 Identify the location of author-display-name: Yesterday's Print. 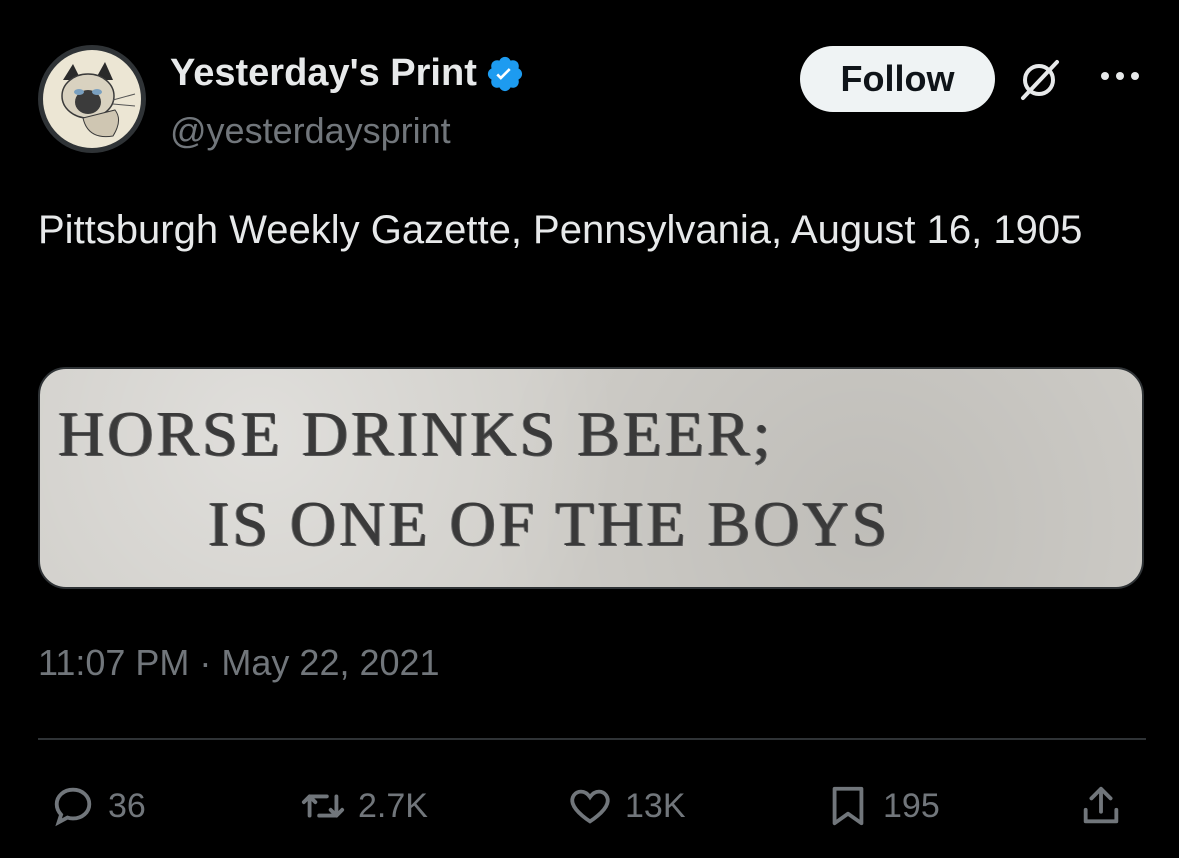
(323, 73).